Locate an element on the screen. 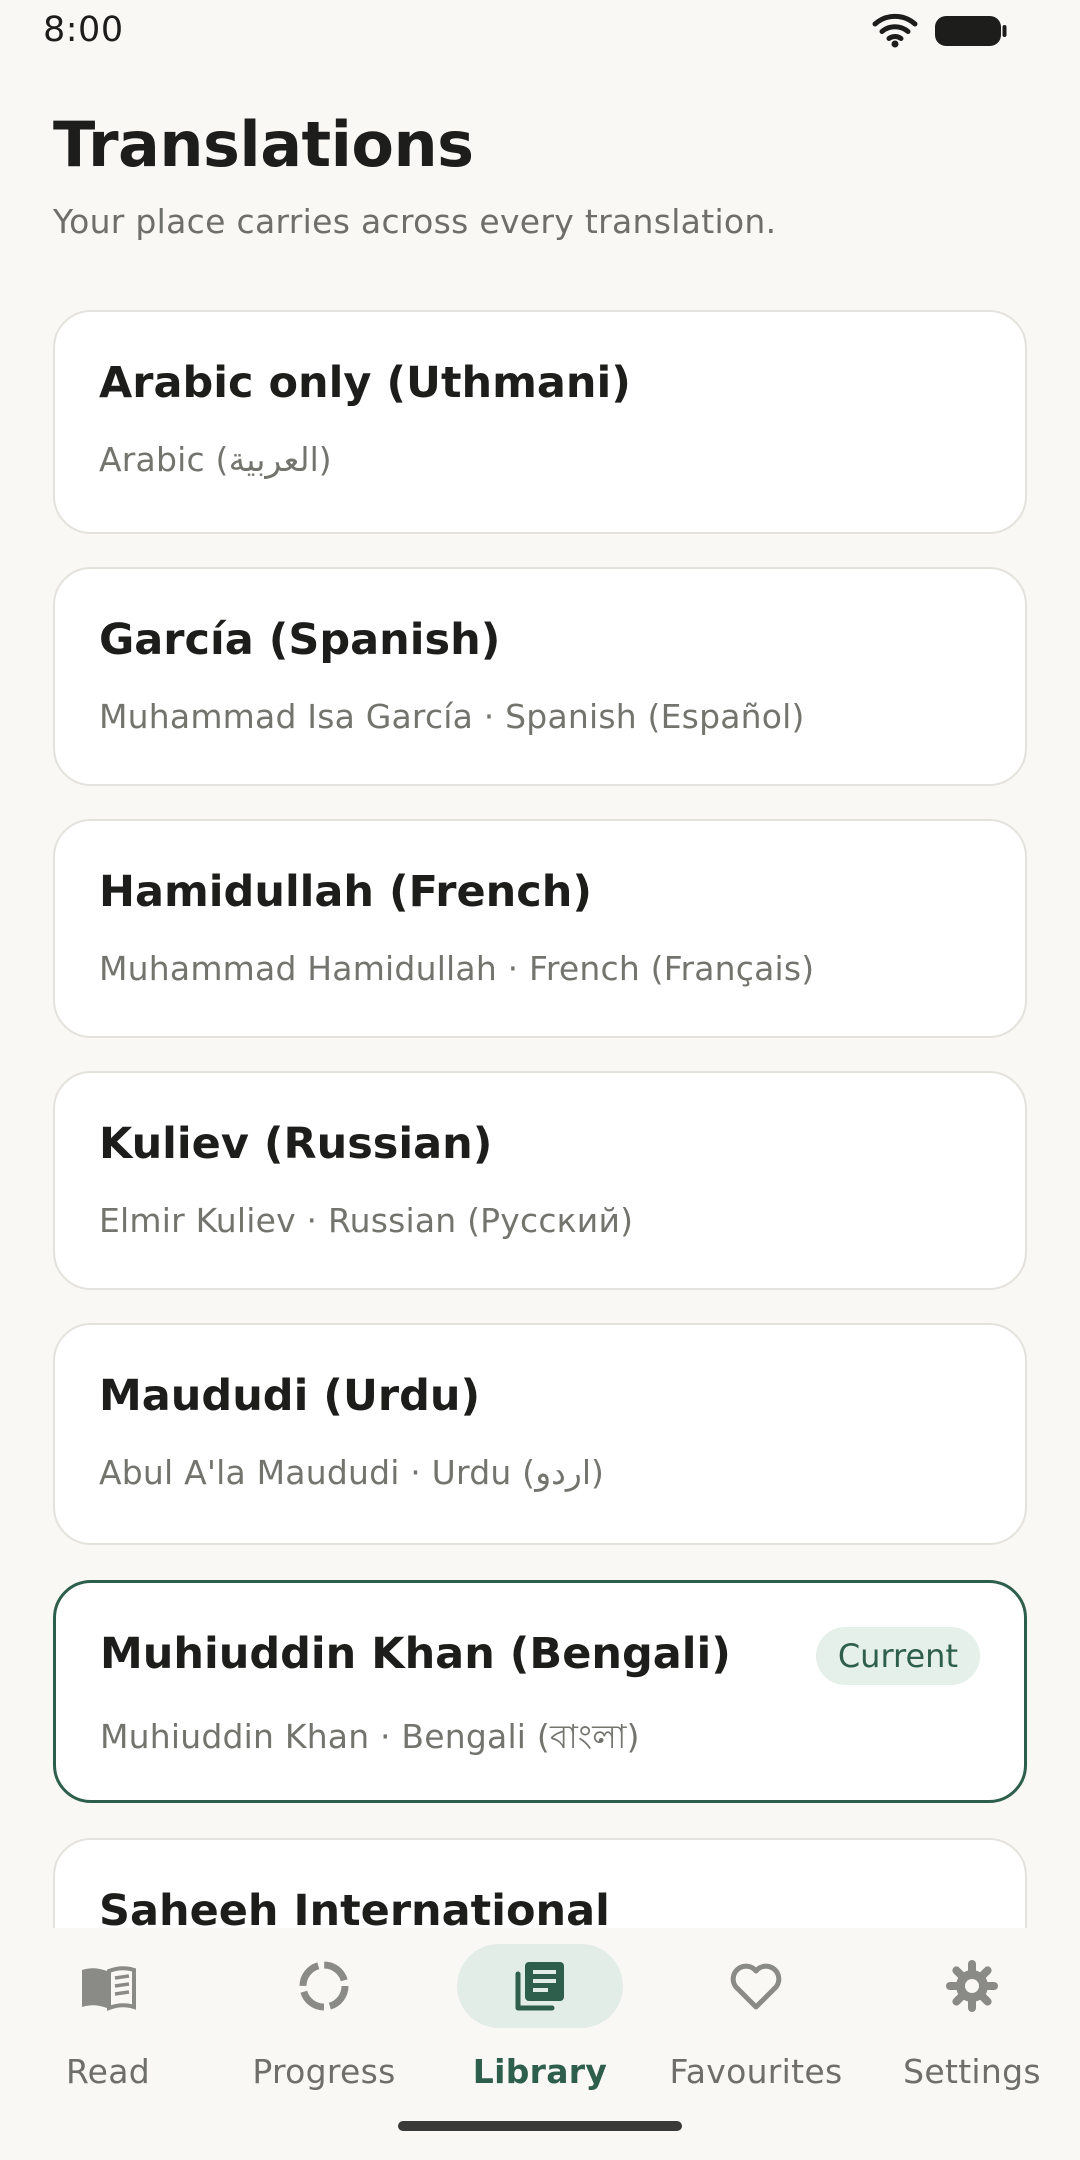 This screenshot has height=2160, width=1080. translation-card-saheeh: Saheeh International is located at coordinates (540, 1883).